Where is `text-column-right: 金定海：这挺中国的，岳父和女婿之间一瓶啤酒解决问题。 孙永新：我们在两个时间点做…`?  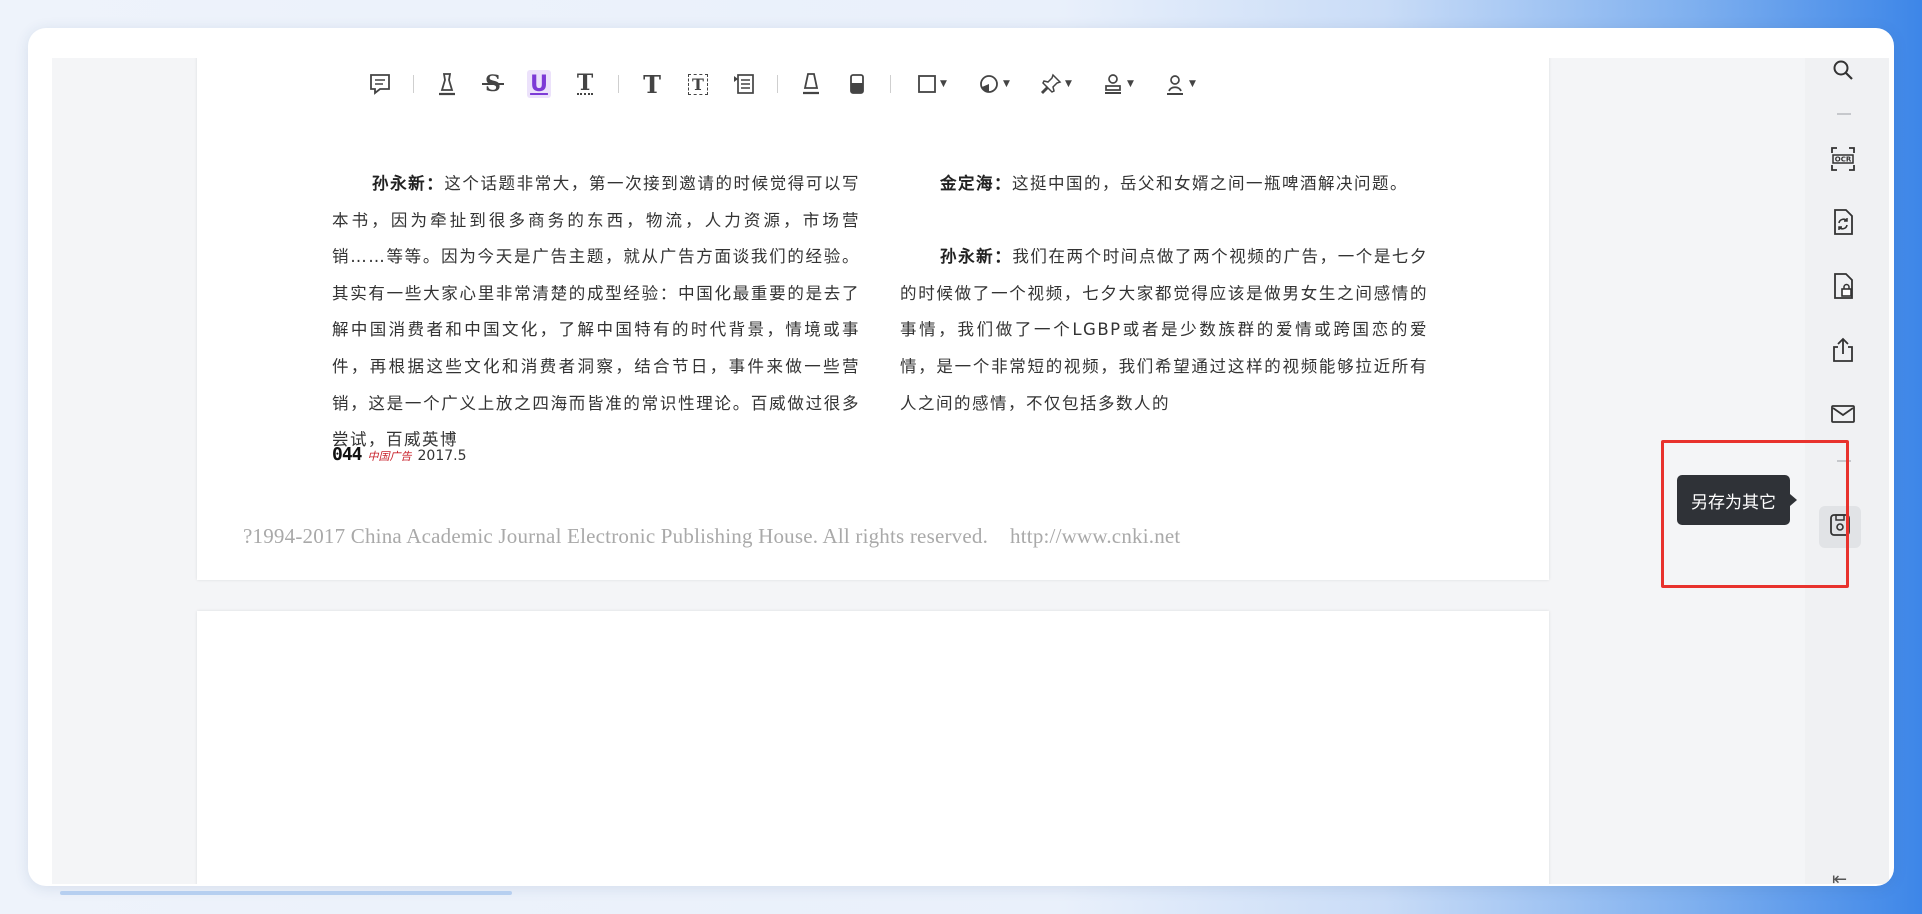 text-column-right: 金定海：这挺中国的，岳父和女婿之间一瓶啤酒解决问题。 孙永新：我们在两个时间点做… is located at coordinates (1164, 294).